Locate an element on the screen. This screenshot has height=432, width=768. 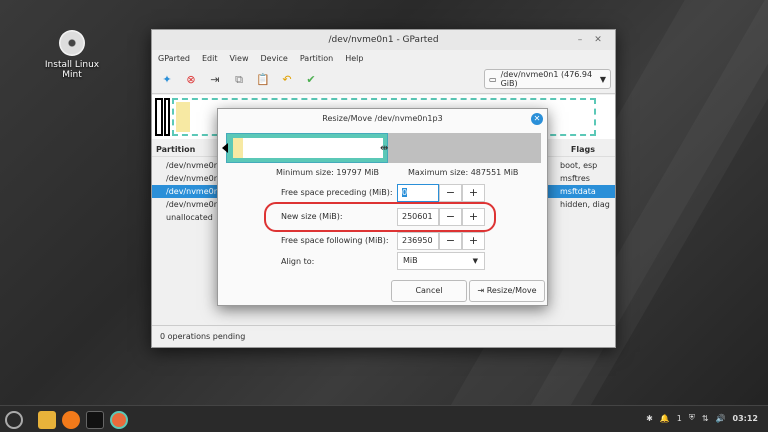
partition-graphic is located at coordinates (307, 148).